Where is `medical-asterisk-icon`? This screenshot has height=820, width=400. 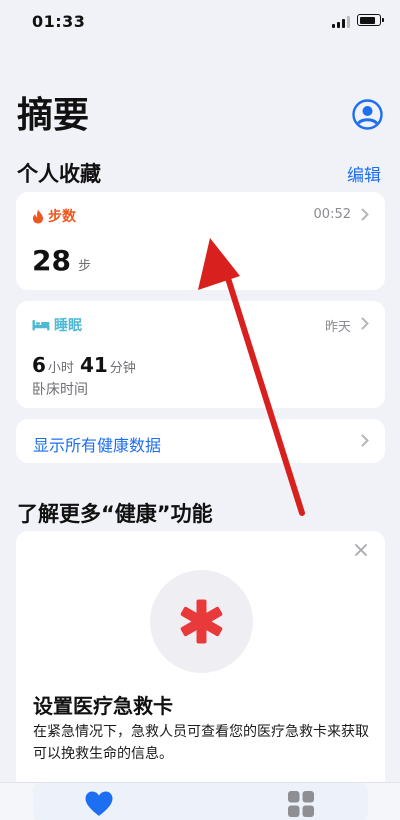 medical-asterisk-icon is located at coordinates (201, 621).